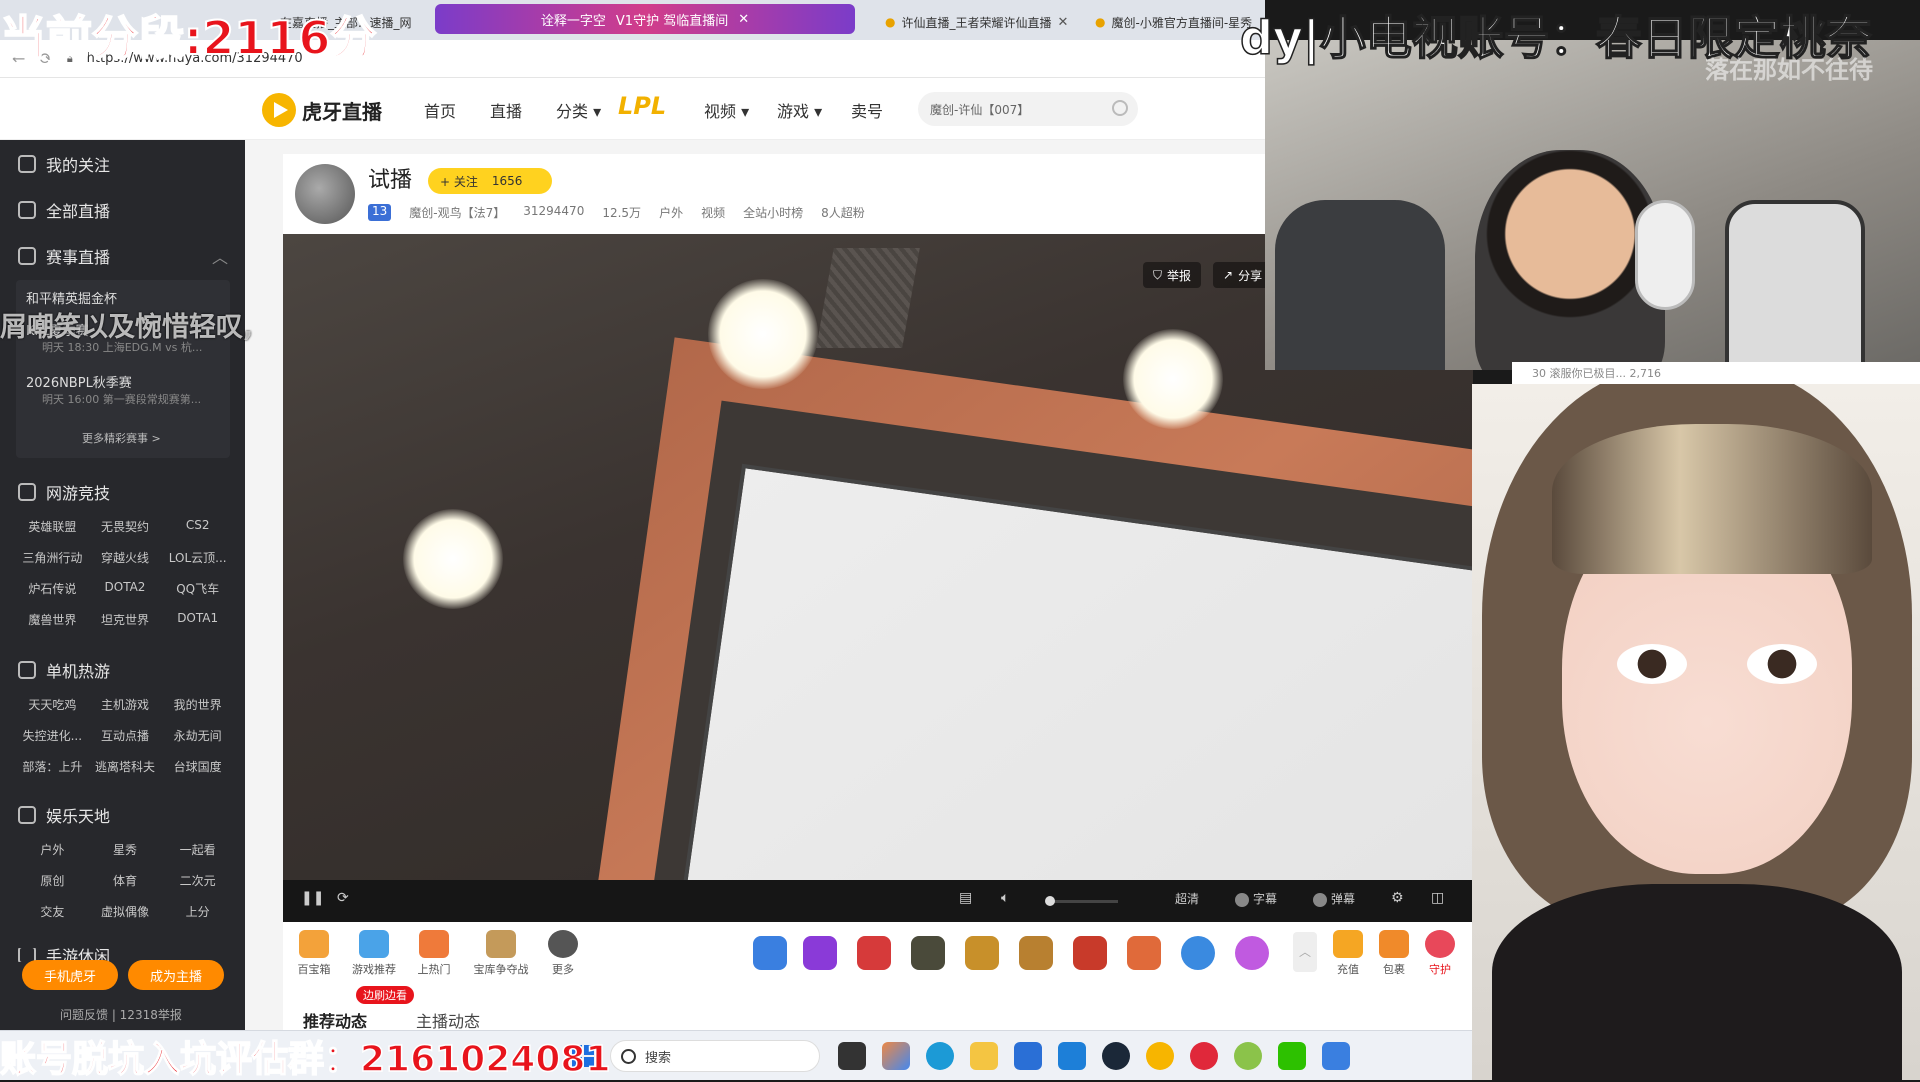 This screenshot has width=1920, height=1082. What do you see at coordinates (975, 22) in the screenshot?
I see `browser-tab: ● 许仙直播_王者荣耀许仙直播 ✕` at bounding box center [975, 22].